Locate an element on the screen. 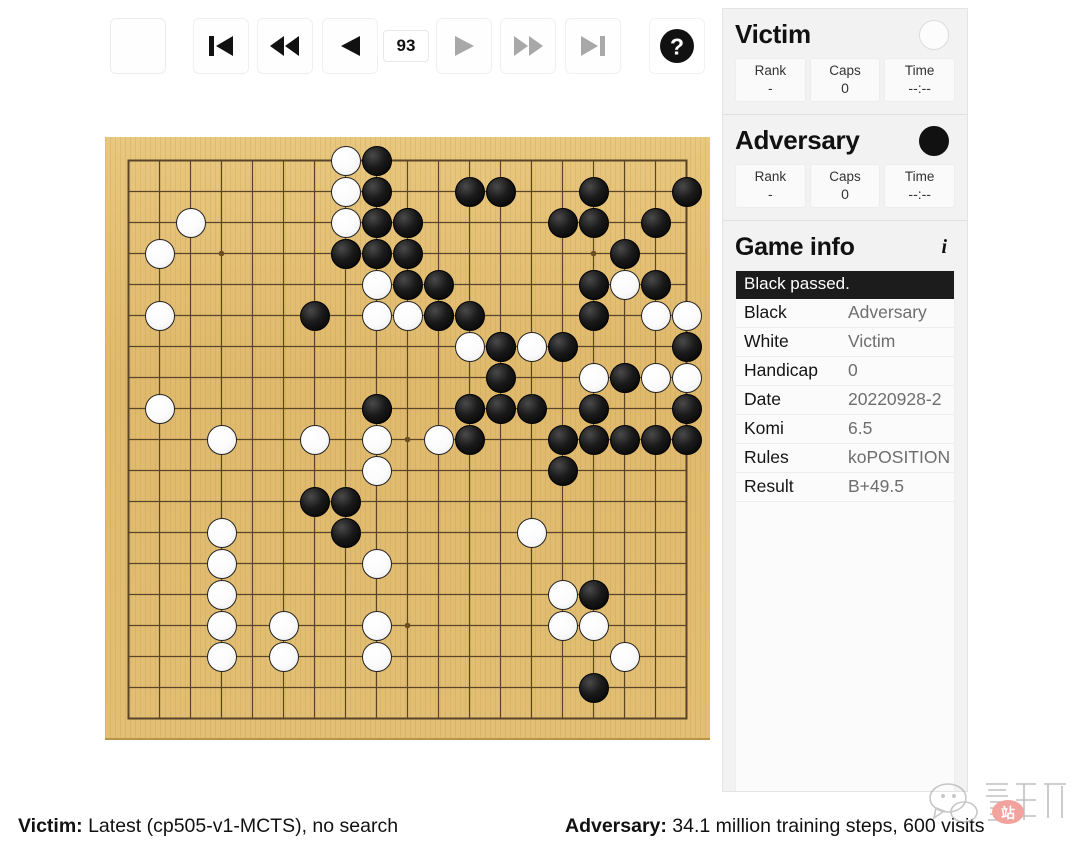 The width and height of the screenshot is (1080, 856). fast-forward-icon is located at coordinates (528, 46).